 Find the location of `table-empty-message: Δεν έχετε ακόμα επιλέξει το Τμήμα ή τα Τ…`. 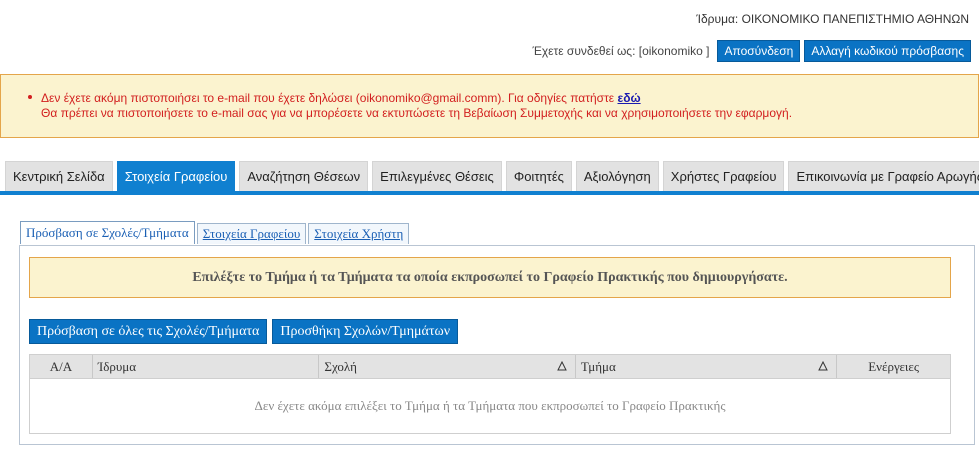

table-empty-message: Δεν έχετε ακόμα επιλέξει το Τμήμα ή τα Τ… is located at coordinates (490, 405).